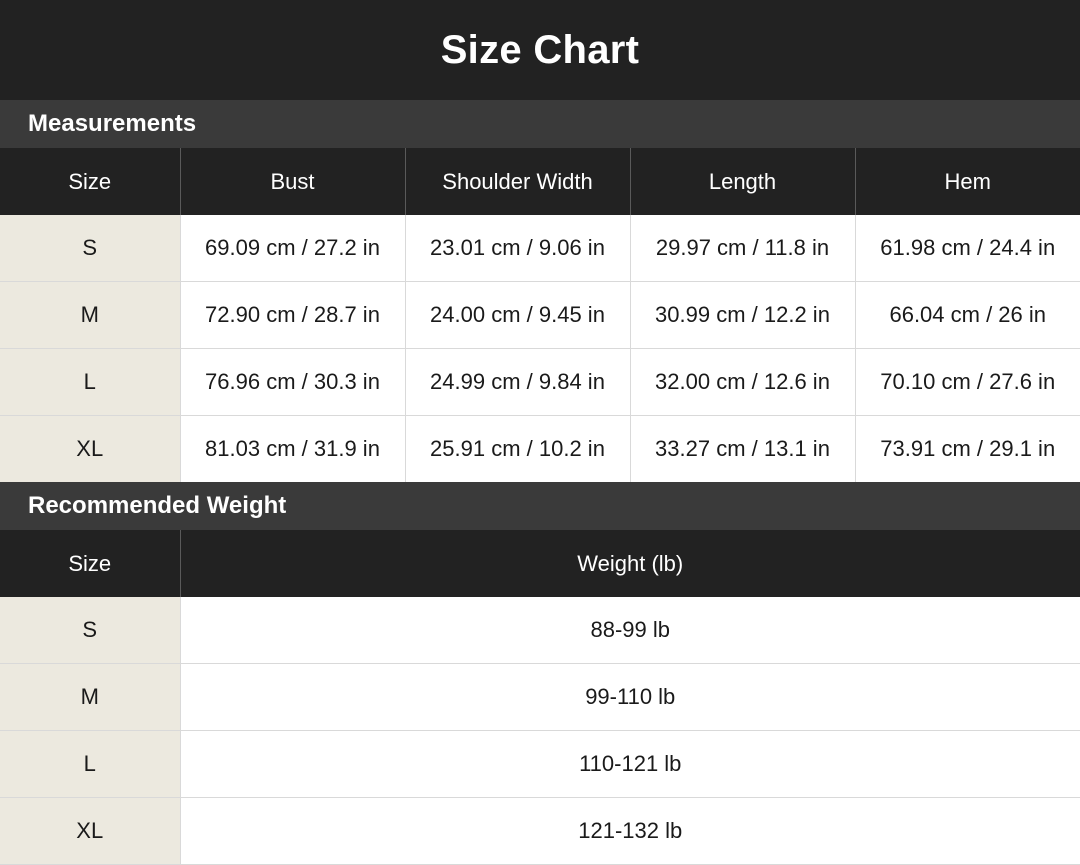 This screenshot has height=865, width=1080. Describe the element at coordinates (629, 563) in the screenshot. I see `column-header-weight: Weight (lb)` at that location.